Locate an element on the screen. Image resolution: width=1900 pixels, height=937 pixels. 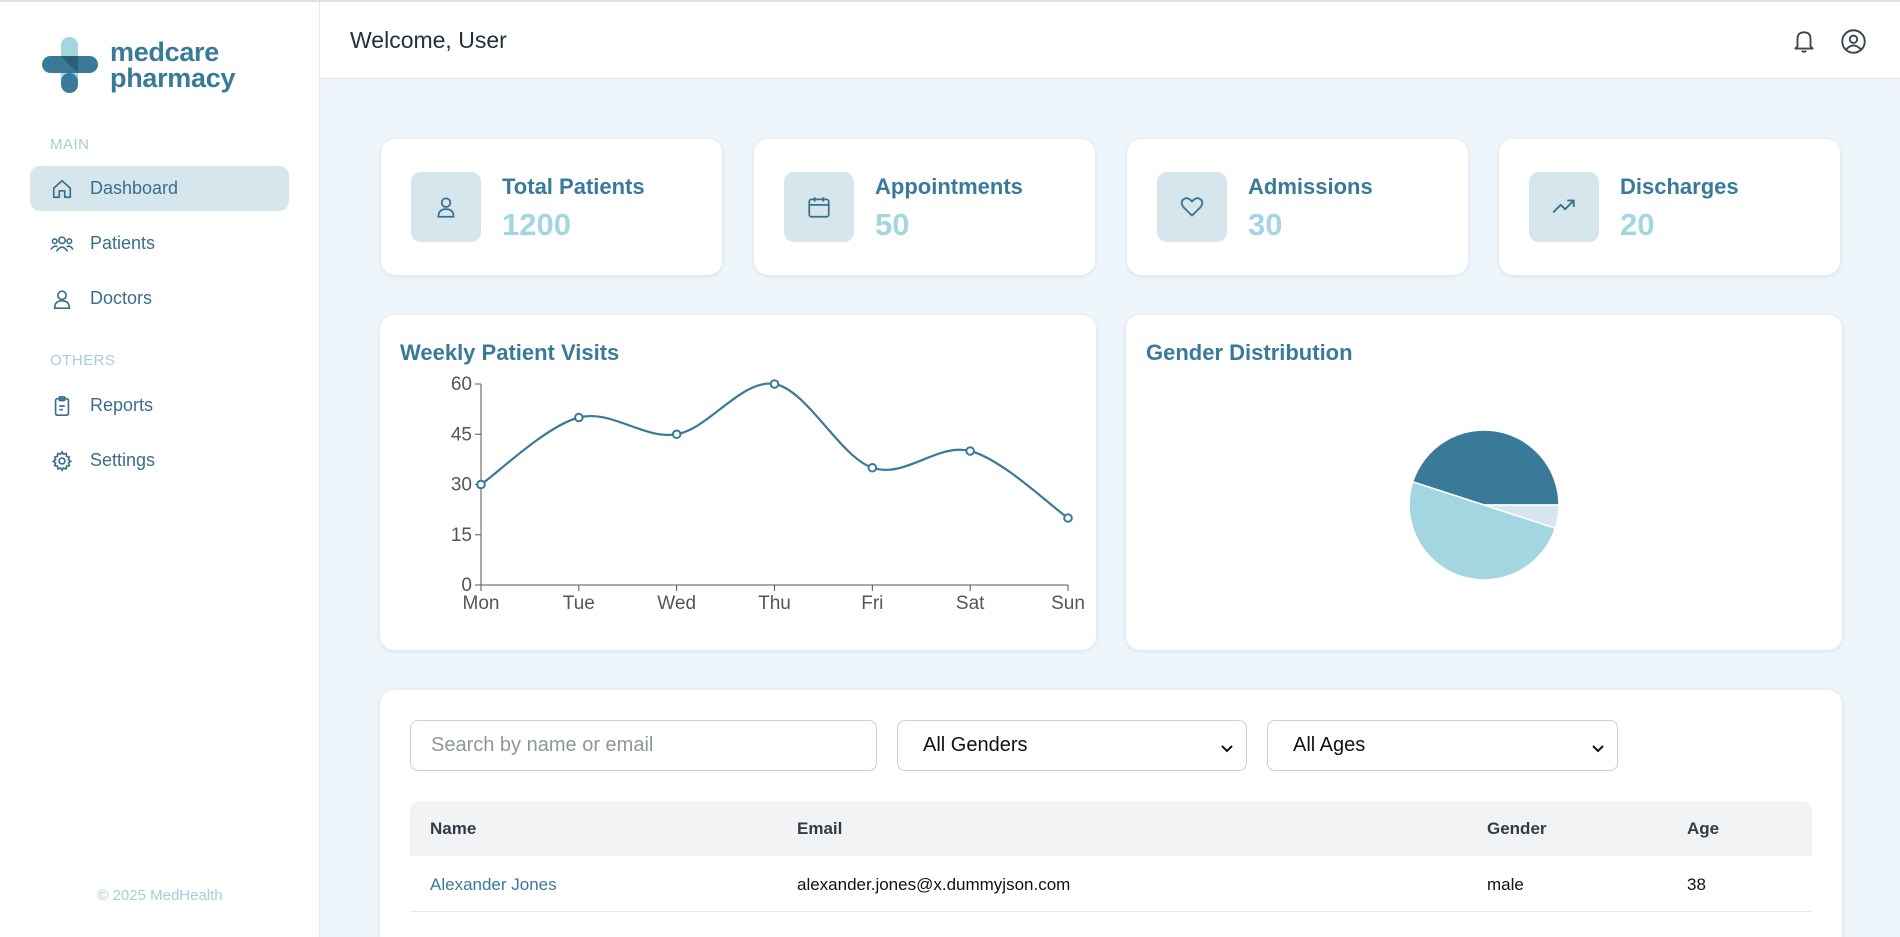
sidebar-item-dashboard: Dashboard is located at coordinates (159, 188).